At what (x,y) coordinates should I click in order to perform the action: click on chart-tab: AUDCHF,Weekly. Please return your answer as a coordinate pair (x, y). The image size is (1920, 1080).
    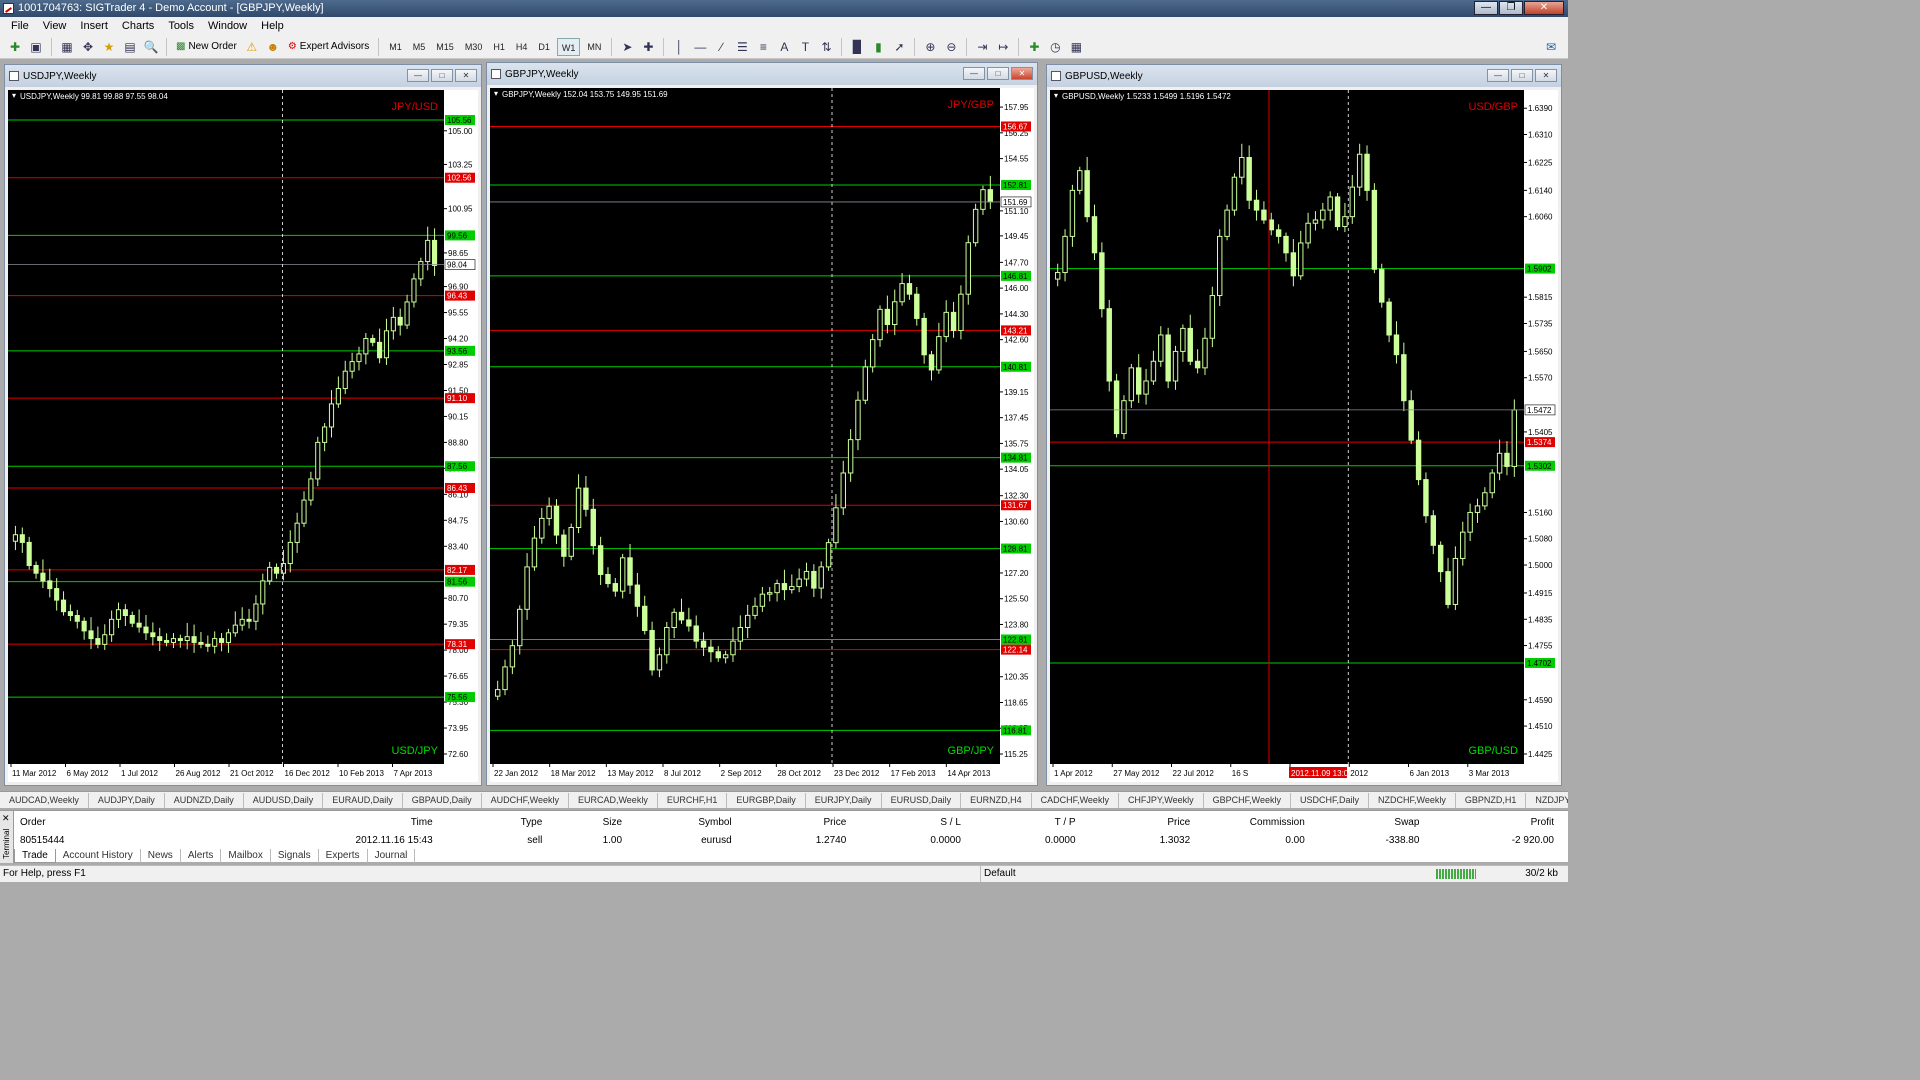
    Looking at the image, I should click on (525, 800).